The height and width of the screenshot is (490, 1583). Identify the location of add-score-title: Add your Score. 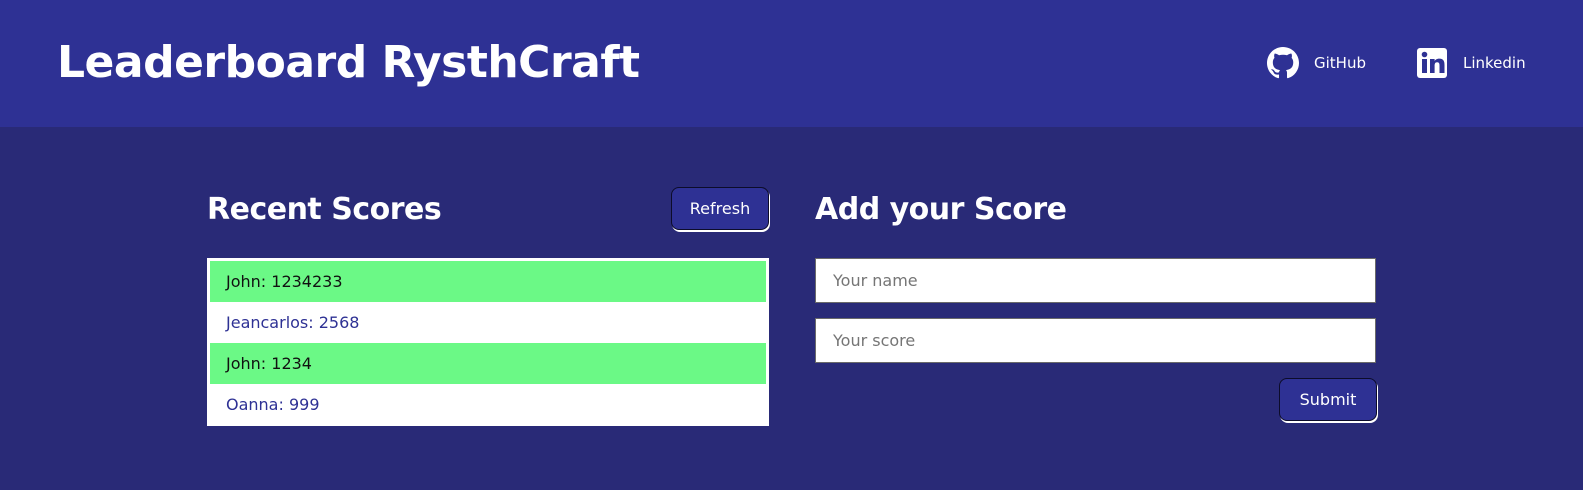
(941, 209).